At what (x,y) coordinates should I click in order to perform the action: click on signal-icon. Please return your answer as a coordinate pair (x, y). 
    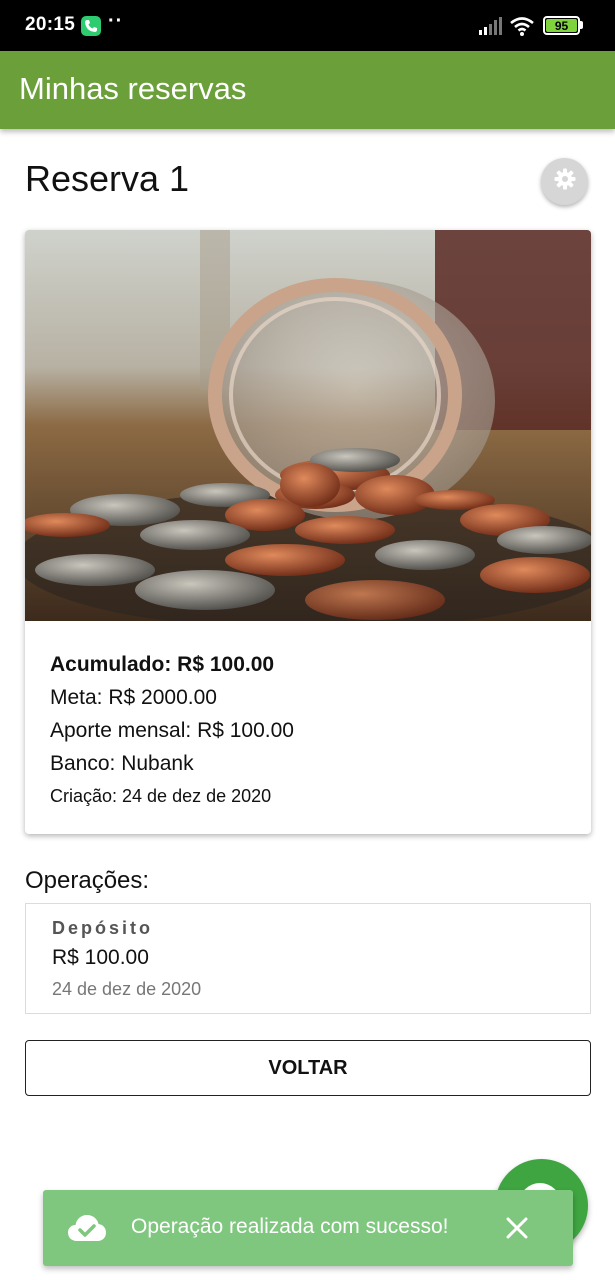
    Looking at the image, I should click on (490, 28).